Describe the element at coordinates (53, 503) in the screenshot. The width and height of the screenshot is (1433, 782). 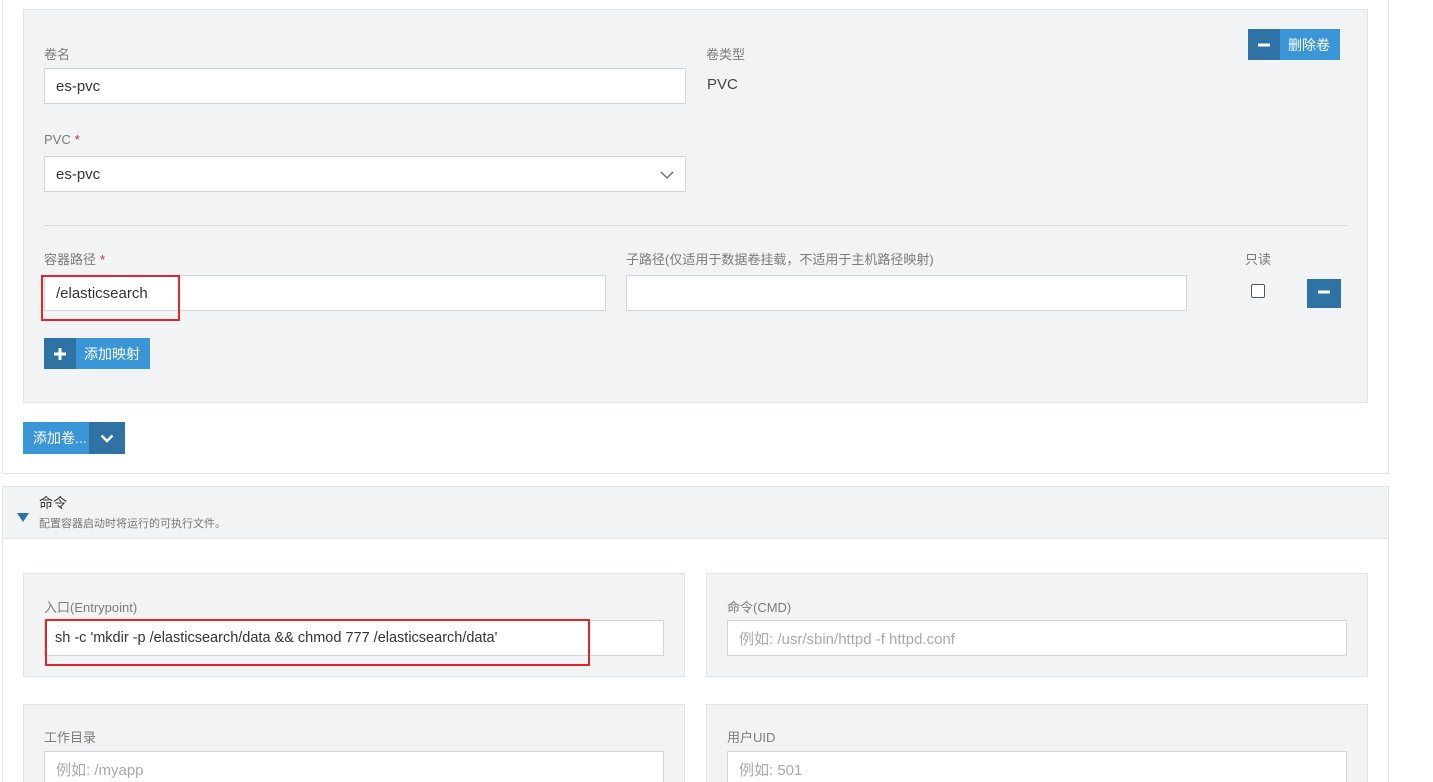
I see `command-section-title: 命令` at that location.